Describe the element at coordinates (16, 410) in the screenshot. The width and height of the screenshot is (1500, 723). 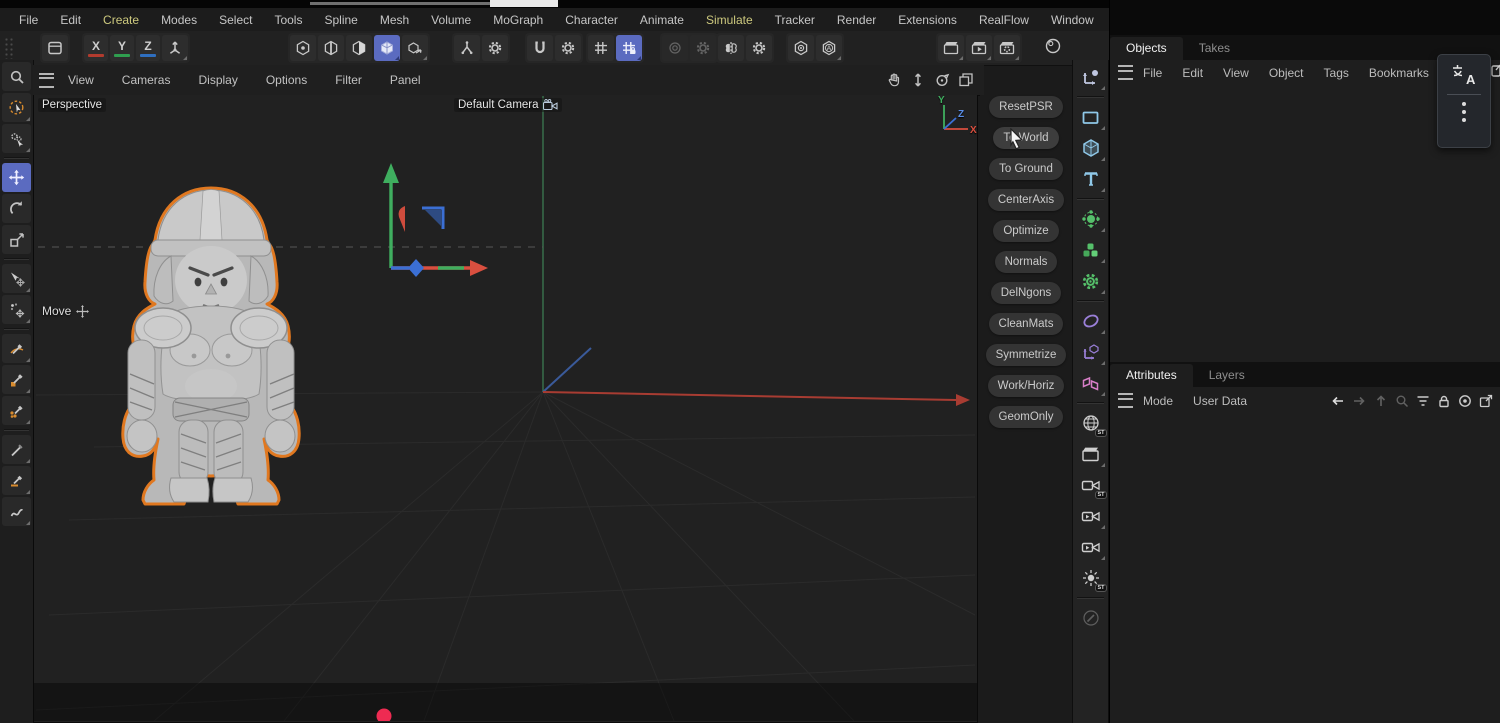
I see `point-pen-tool` at that location.